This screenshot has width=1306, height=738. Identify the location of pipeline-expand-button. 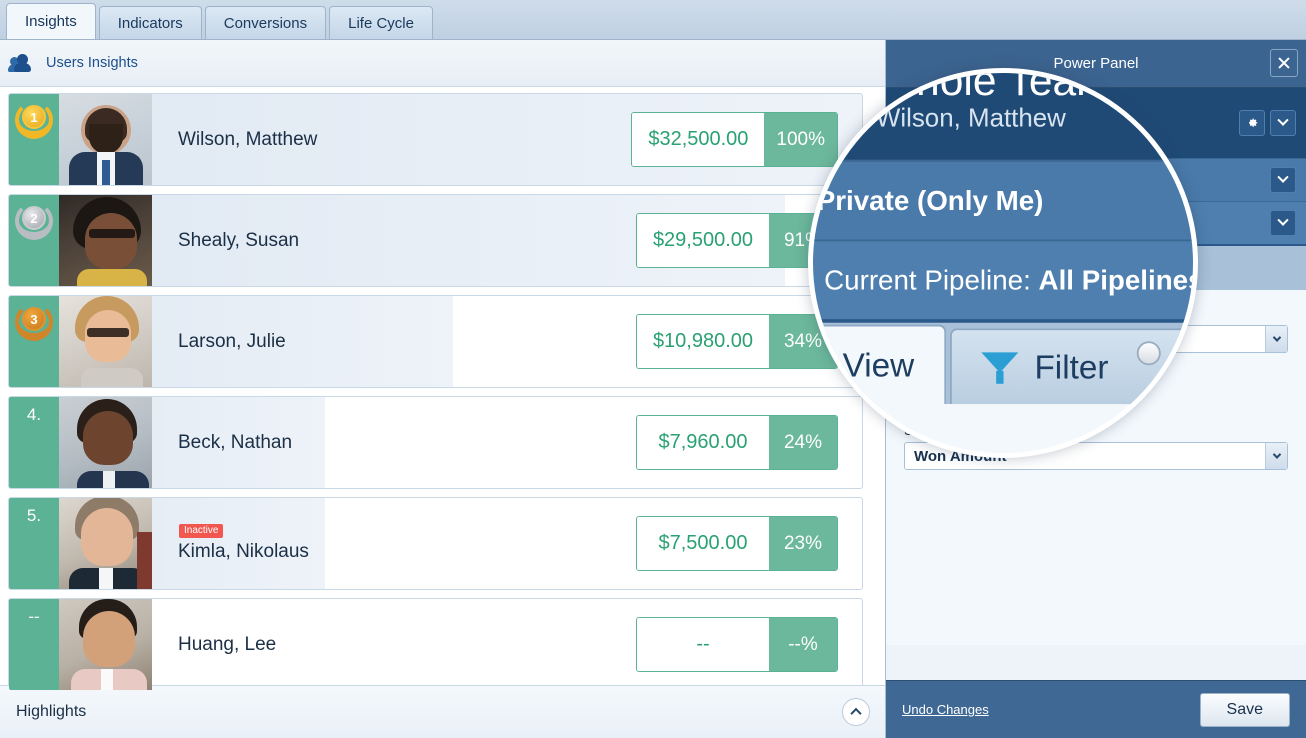
(1283, 223).